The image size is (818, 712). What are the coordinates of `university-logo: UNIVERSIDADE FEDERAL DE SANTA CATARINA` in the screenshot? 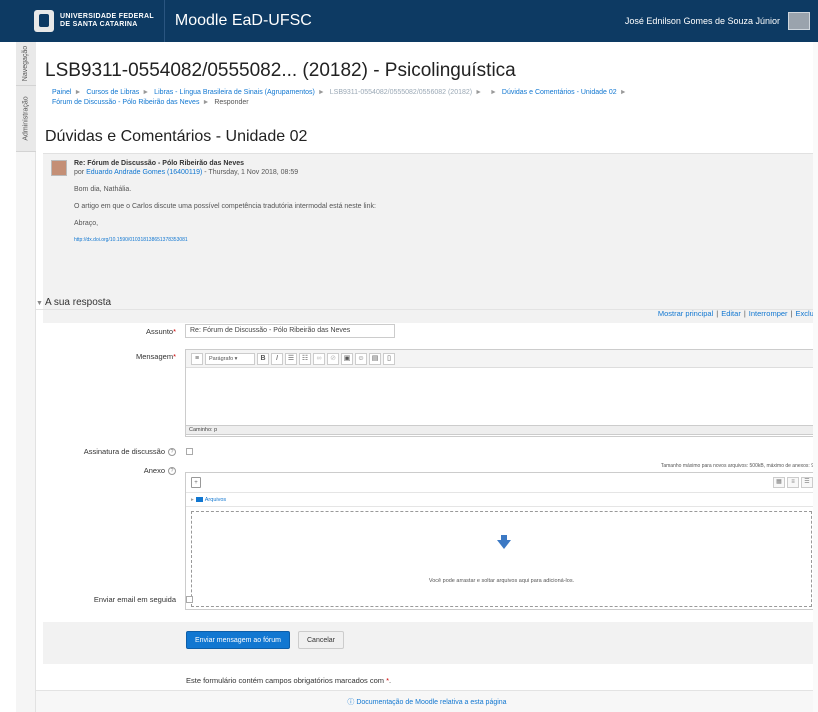 It's located at (99, 21).